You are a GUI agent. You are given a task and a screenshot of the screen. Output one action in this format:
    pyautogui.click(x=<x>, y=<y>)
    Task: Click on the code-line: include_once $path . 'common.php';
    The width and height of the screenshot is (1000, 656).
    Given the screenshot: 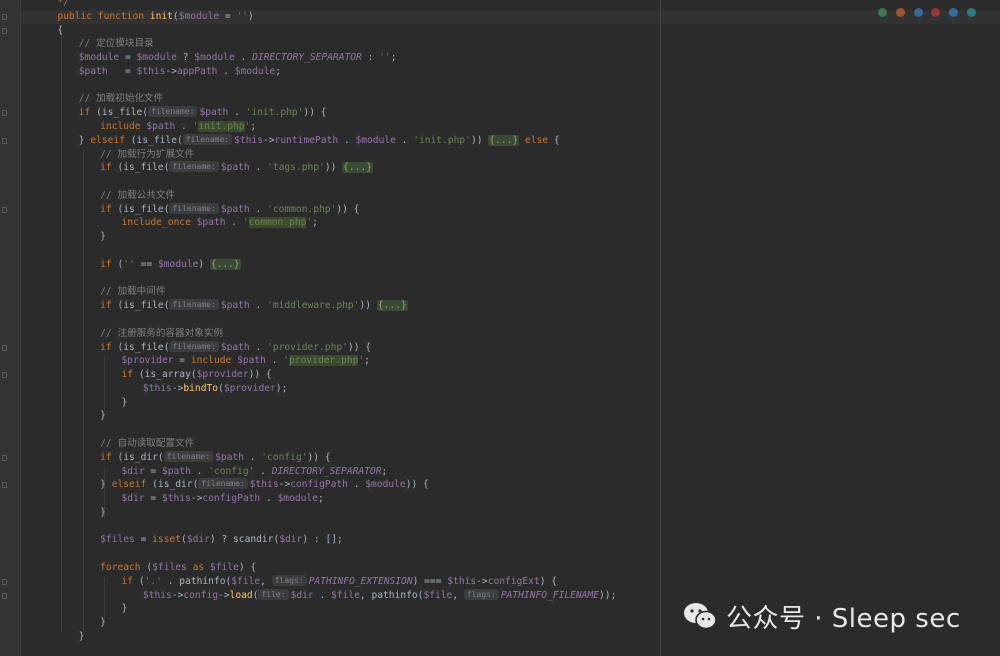 What is the action you would take?
    pyautogui.click(x=220, y=223)
    